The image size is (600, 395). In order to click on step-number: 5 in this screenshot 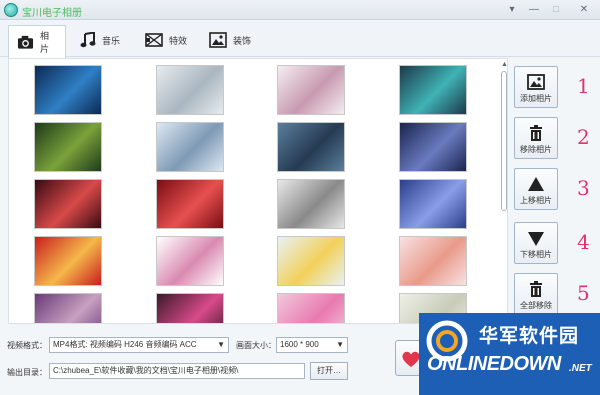, I will do `click(583, 293)`.